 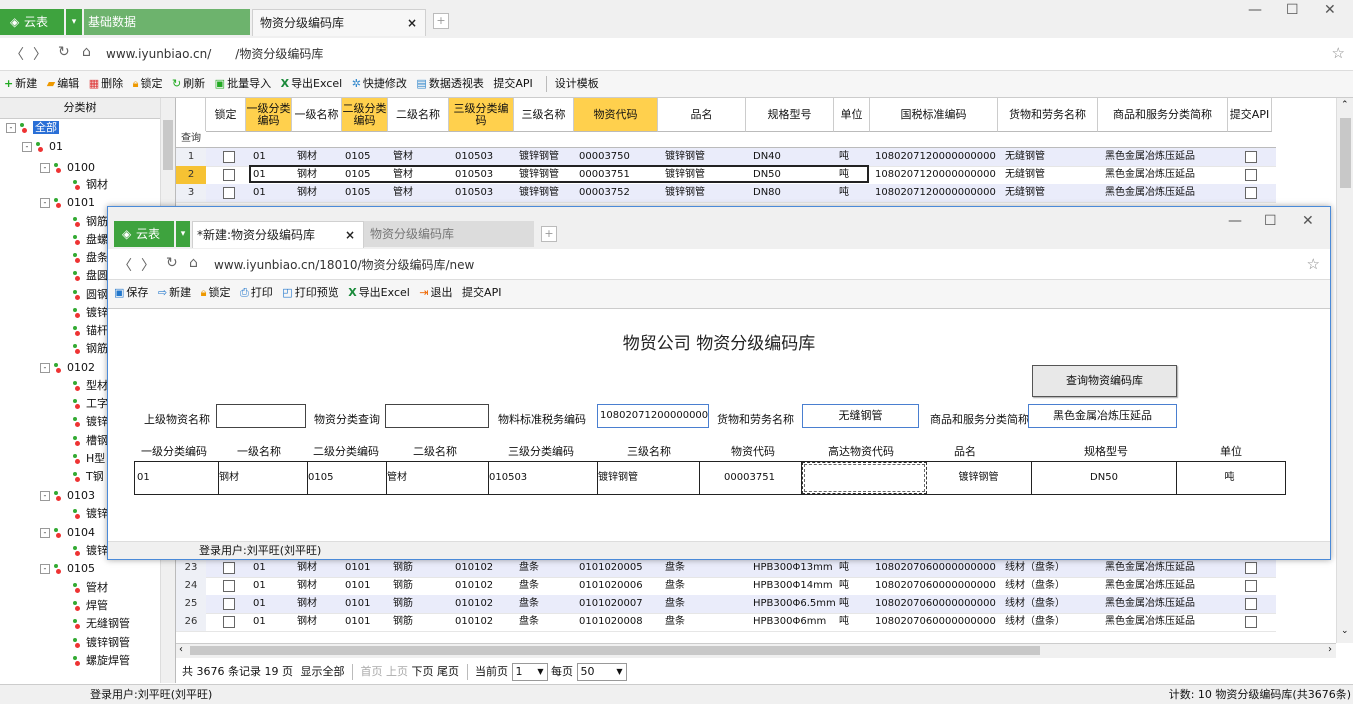 I want to click on popup-export-excel-button: X 导出Excel, so click(x=379, y=293).